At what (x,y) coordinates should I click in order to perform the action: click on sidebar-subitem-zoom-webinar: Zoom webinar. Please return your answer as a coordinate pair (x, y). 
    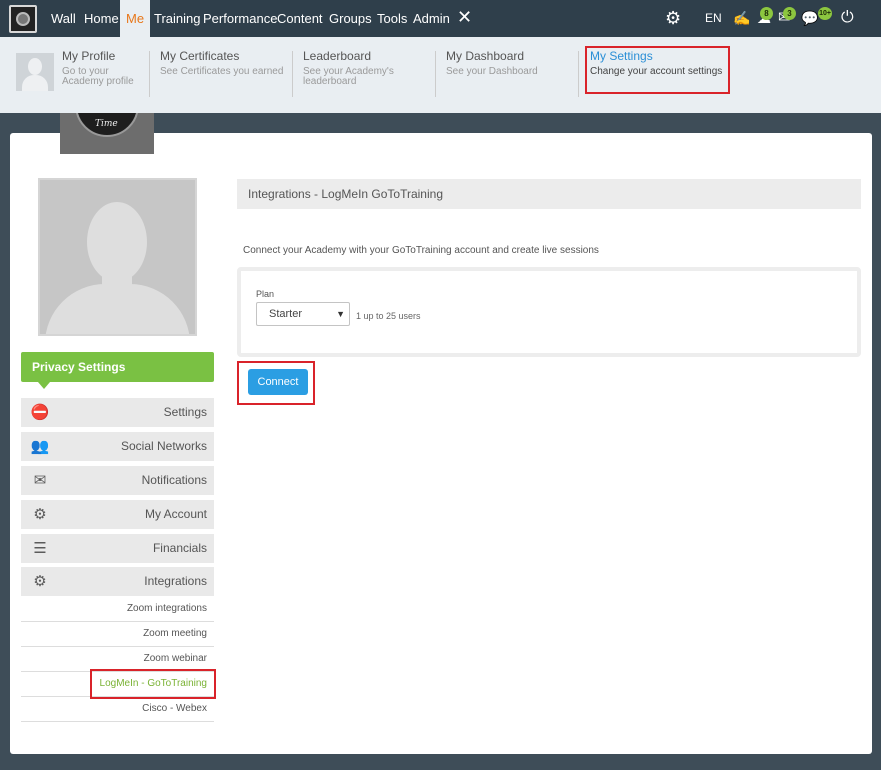
    Looking at the image, I should click on (117, 659).